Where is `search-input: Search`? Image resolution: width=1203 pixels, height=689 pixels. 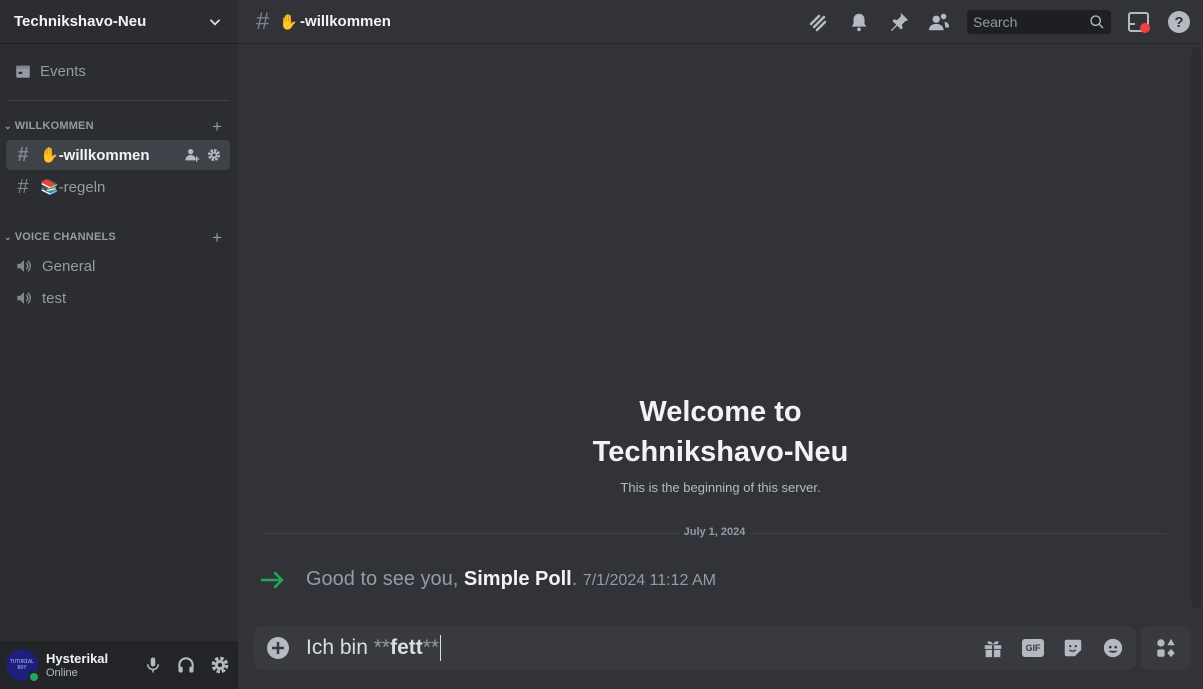
search-input: Search is located at coordinates (1039, 21).